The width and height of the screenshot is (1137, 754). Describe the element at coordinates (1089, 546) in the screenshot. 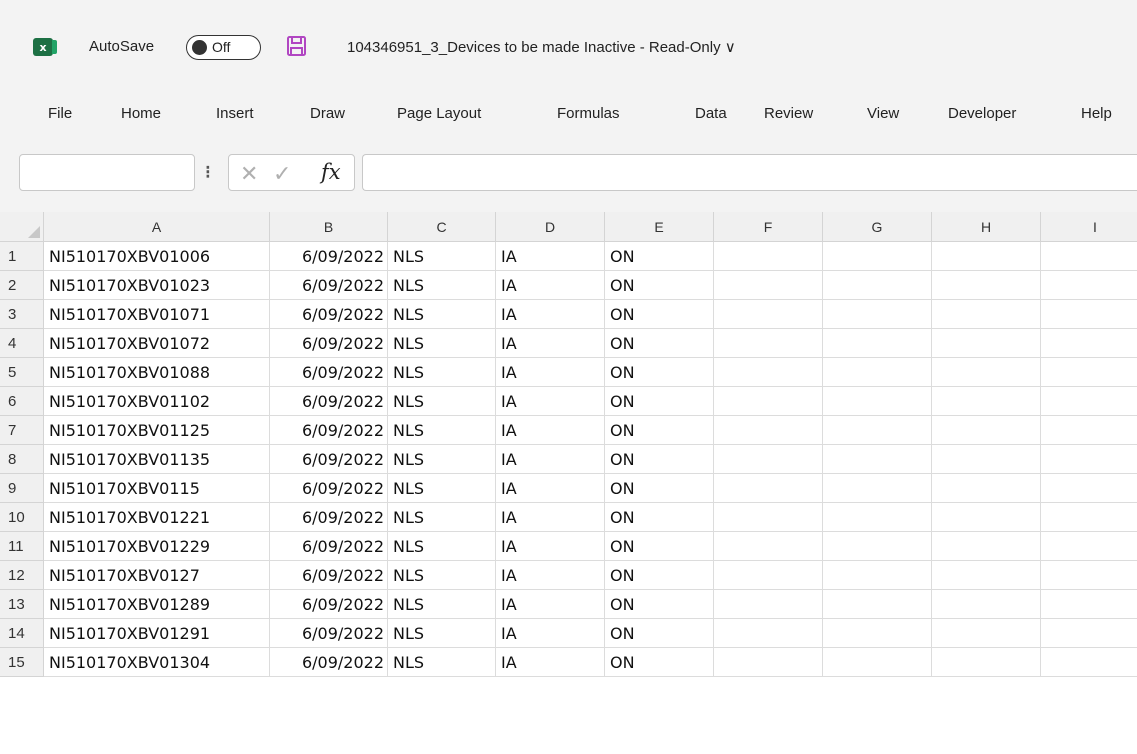

I see `cell-i11` at that location.